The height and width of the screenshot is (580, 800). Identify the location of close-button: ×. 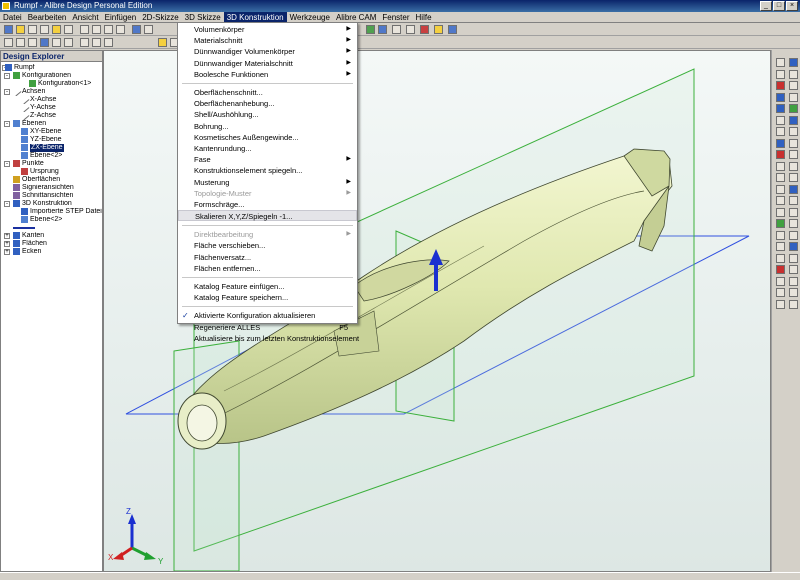
(792, 6).